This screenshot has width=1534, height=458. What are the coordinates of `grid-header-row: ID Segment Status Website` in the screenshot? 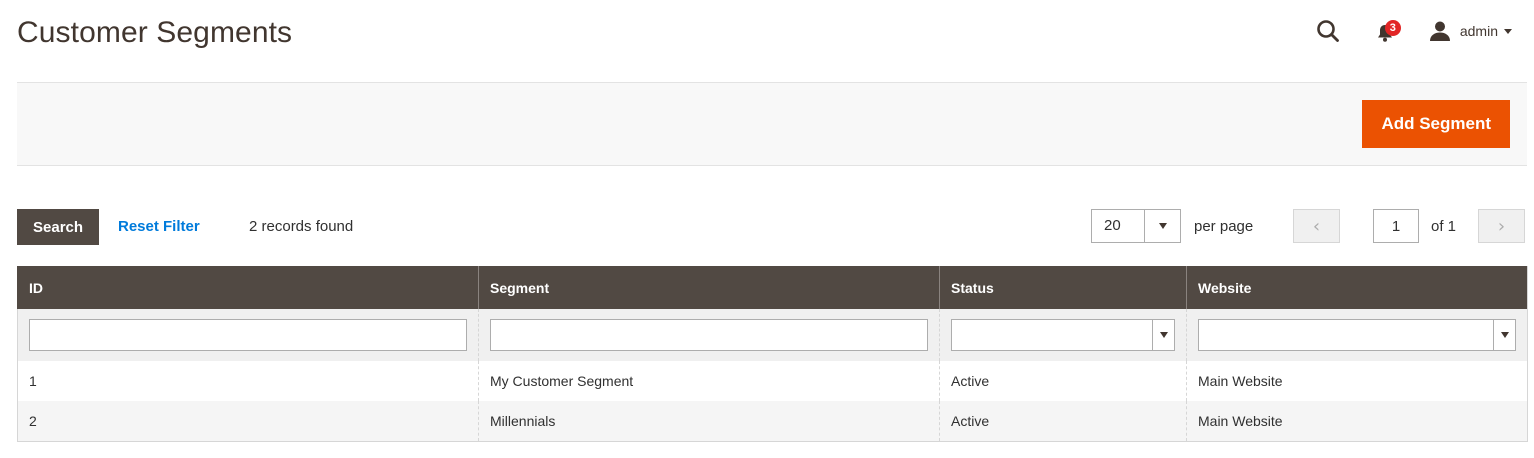 It's located at (772, 287).